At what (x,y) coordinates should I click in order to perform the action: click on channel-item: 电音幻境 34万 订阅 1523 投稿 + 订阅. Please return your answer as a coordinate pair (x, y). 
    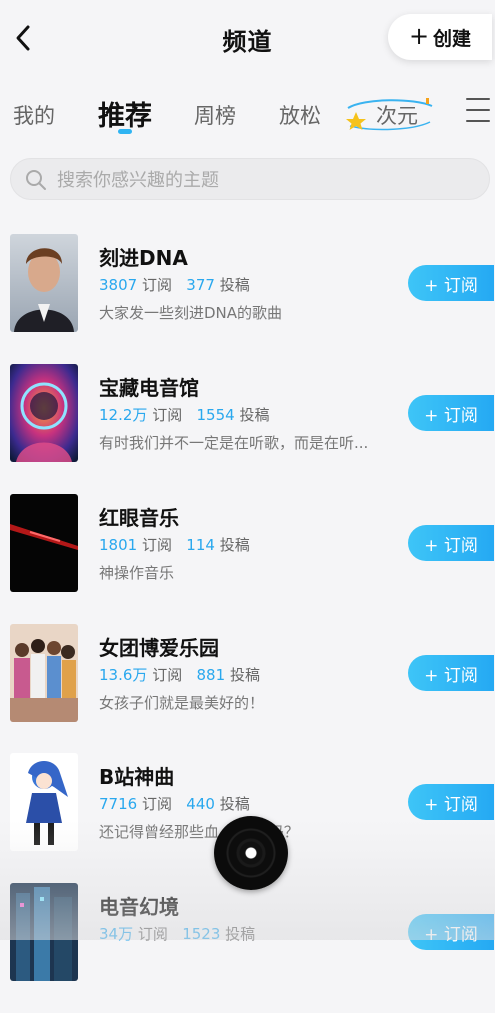
    Looking at the image, I should click on (247, 948).